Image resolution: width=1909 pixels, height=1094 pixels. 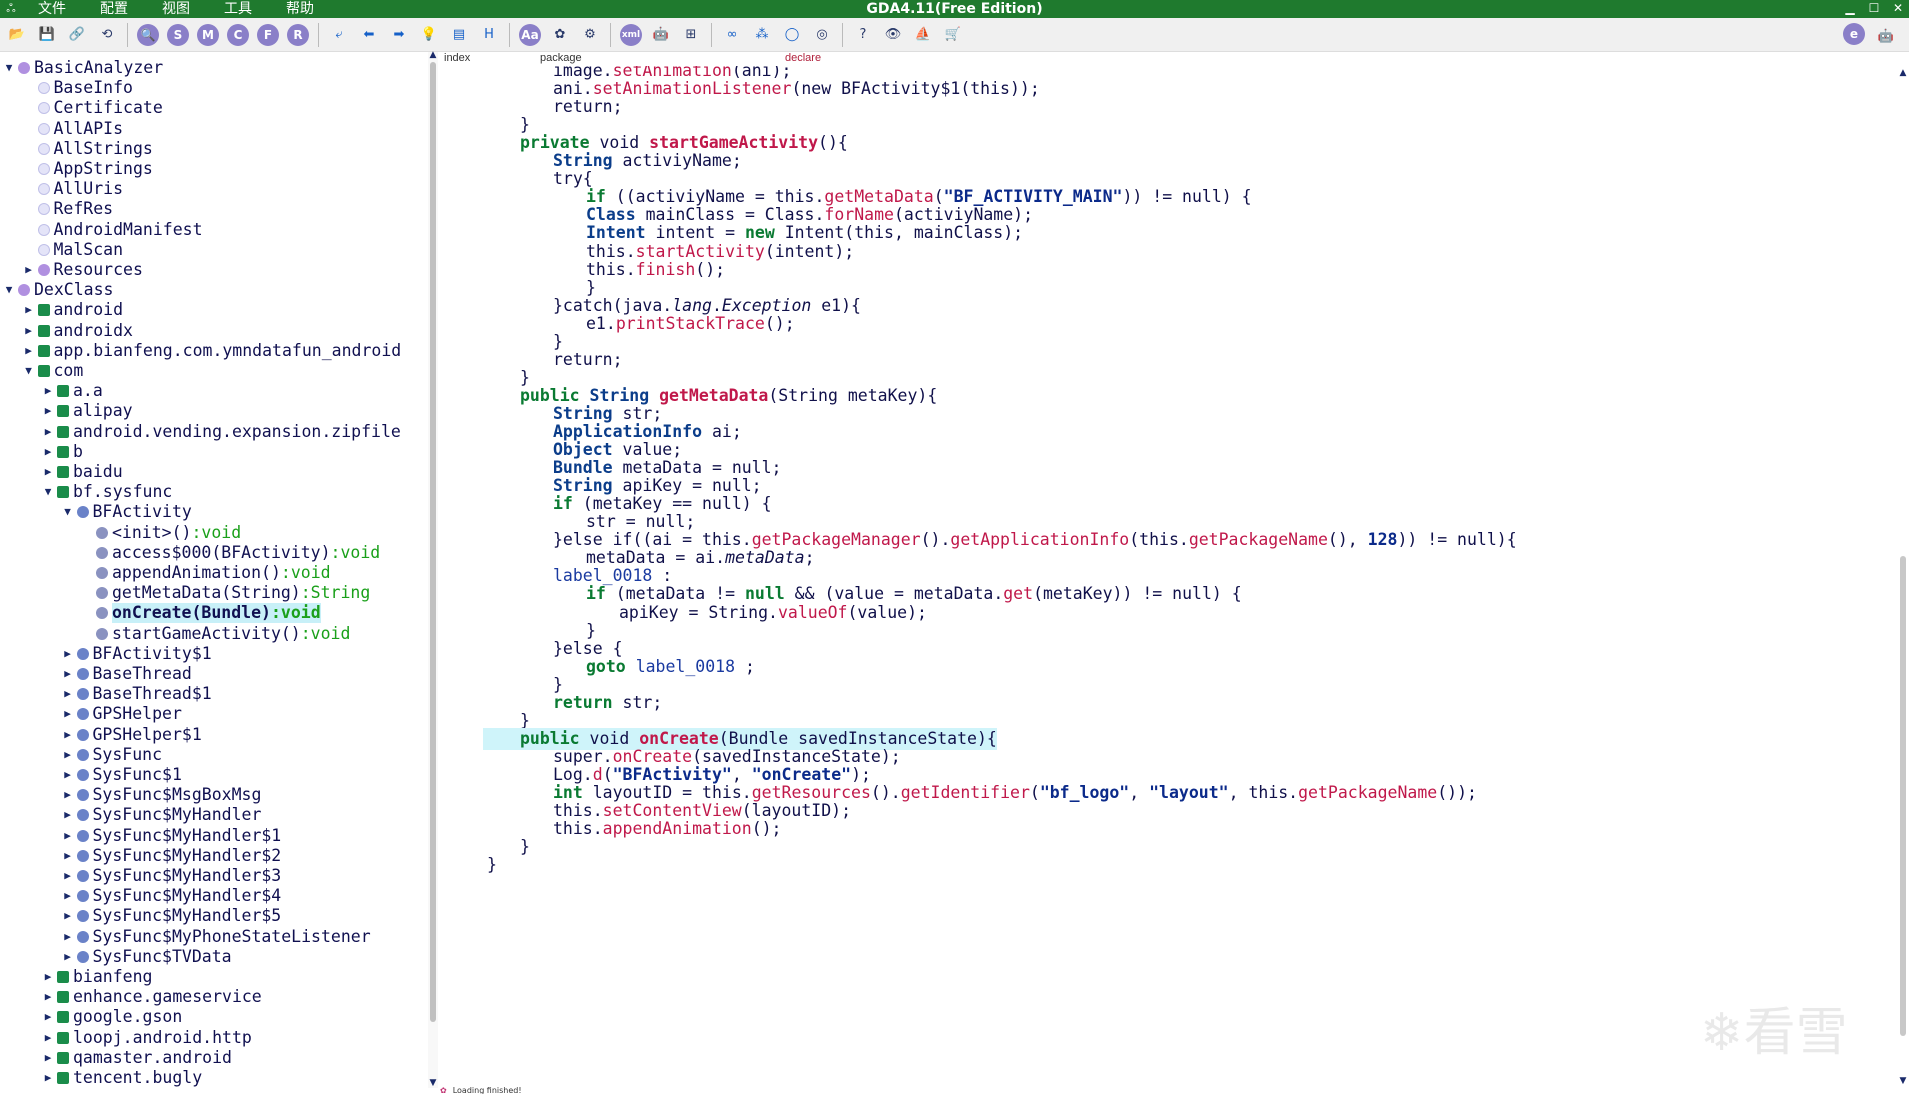 What do you see at coordinates (48, 492) in the screenshot?
I see `expand-down-icon: ▼` at bounding box center [48, 492].